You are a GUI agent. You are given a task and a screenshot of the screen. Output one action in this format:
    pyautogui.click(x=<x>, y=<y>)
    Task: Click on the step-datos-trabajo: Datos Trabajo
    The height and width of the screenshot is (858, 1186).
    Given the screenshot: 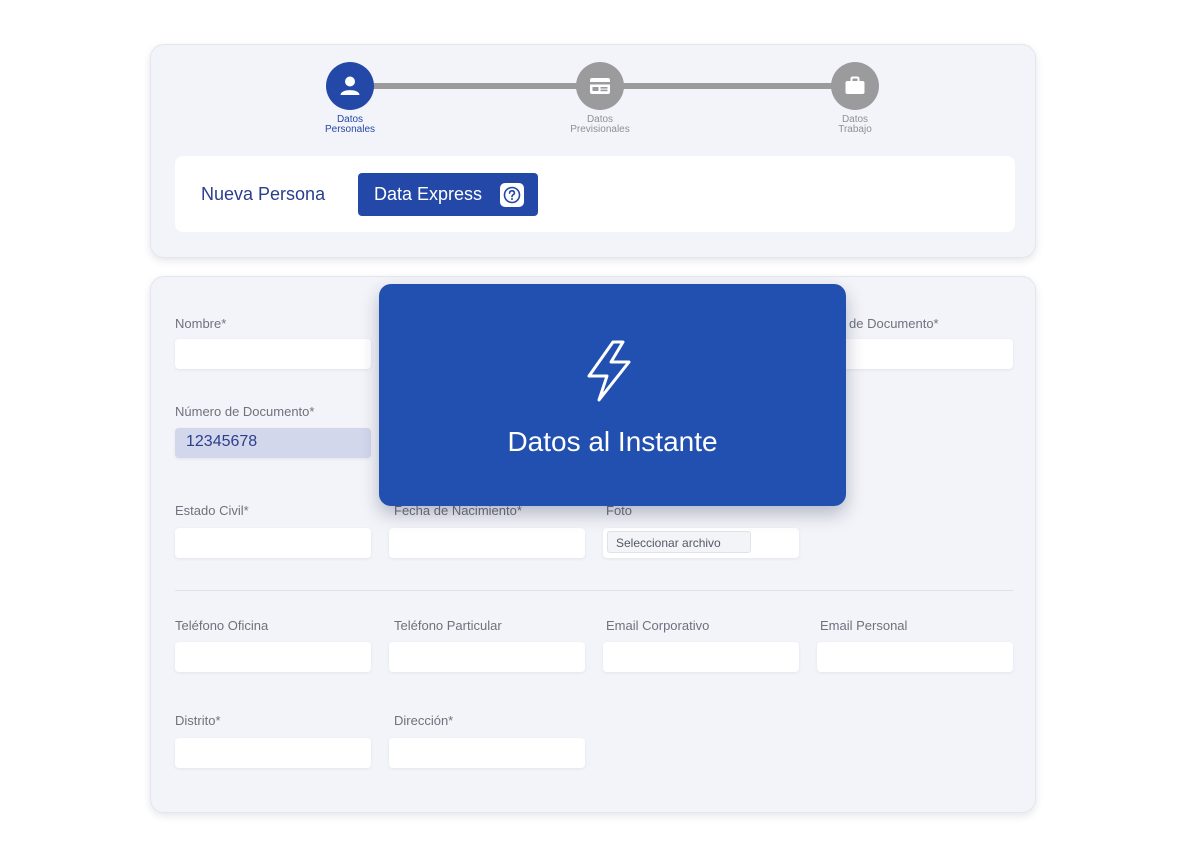 What is the action you would take?
    pyautogui.click(x=855, y=98)
    